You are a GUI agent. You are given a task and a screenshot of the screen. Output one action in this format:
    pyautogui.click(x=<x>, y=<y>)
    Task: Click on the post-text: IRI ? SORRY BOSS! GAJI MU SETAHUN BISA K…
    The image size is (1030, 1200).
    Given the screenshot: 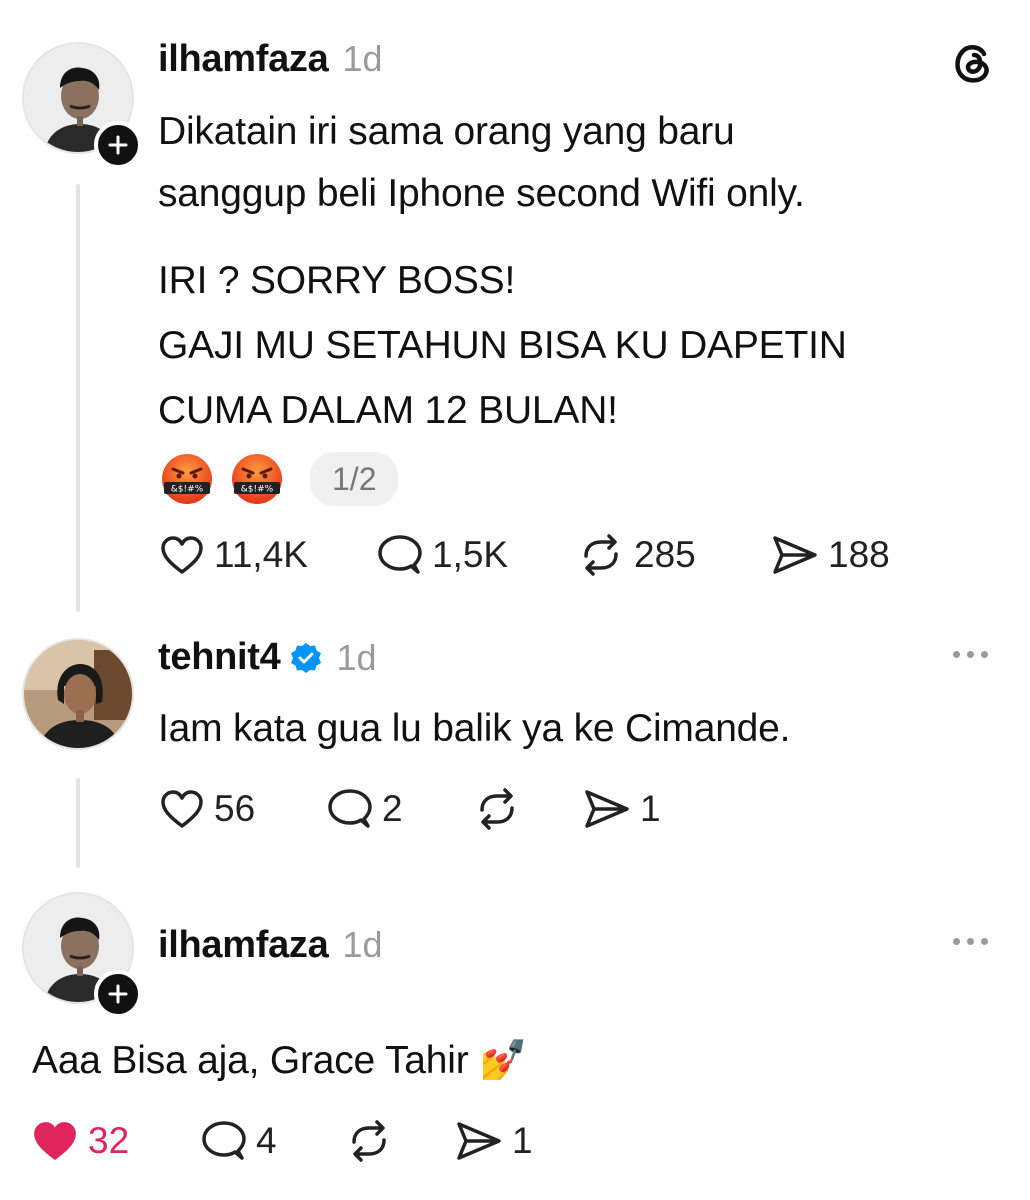 What is the action you would take?
    pyautogui.click(x=502, y=345)
    